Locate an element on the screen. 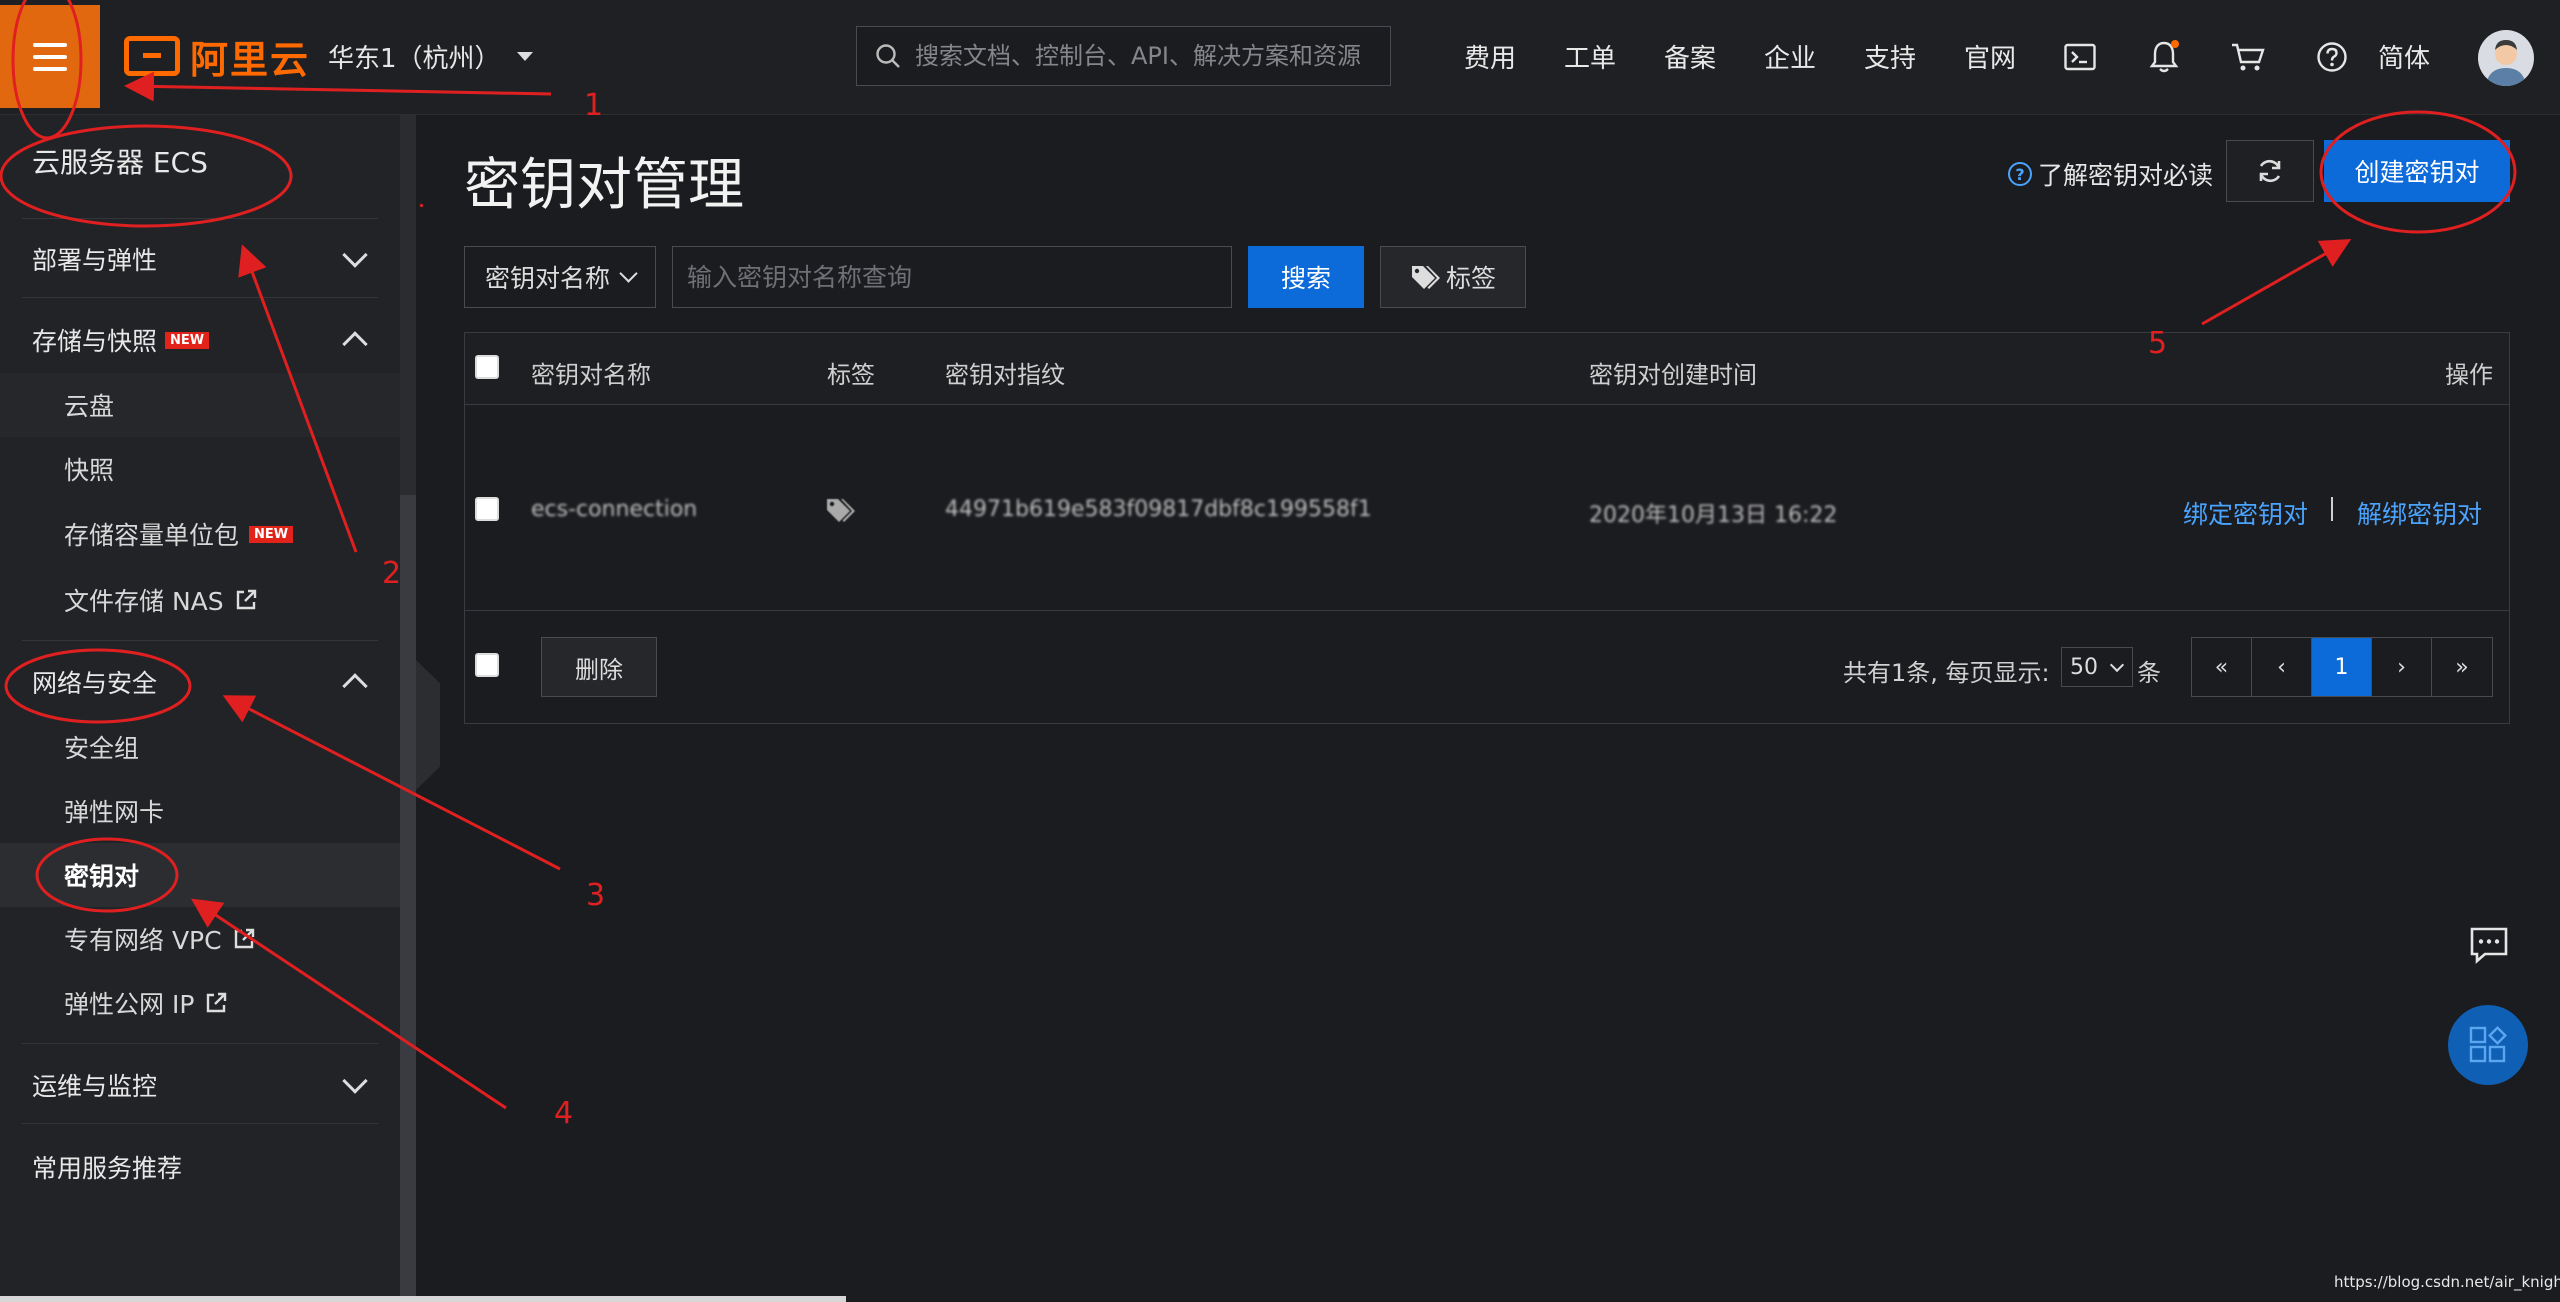 The width and height of the screenshot is (2560, 1302). table-footer: 删除 共有1条, 每页显示: 50 条 « ‹ 1 › » is located at coordinates (1487, 667).